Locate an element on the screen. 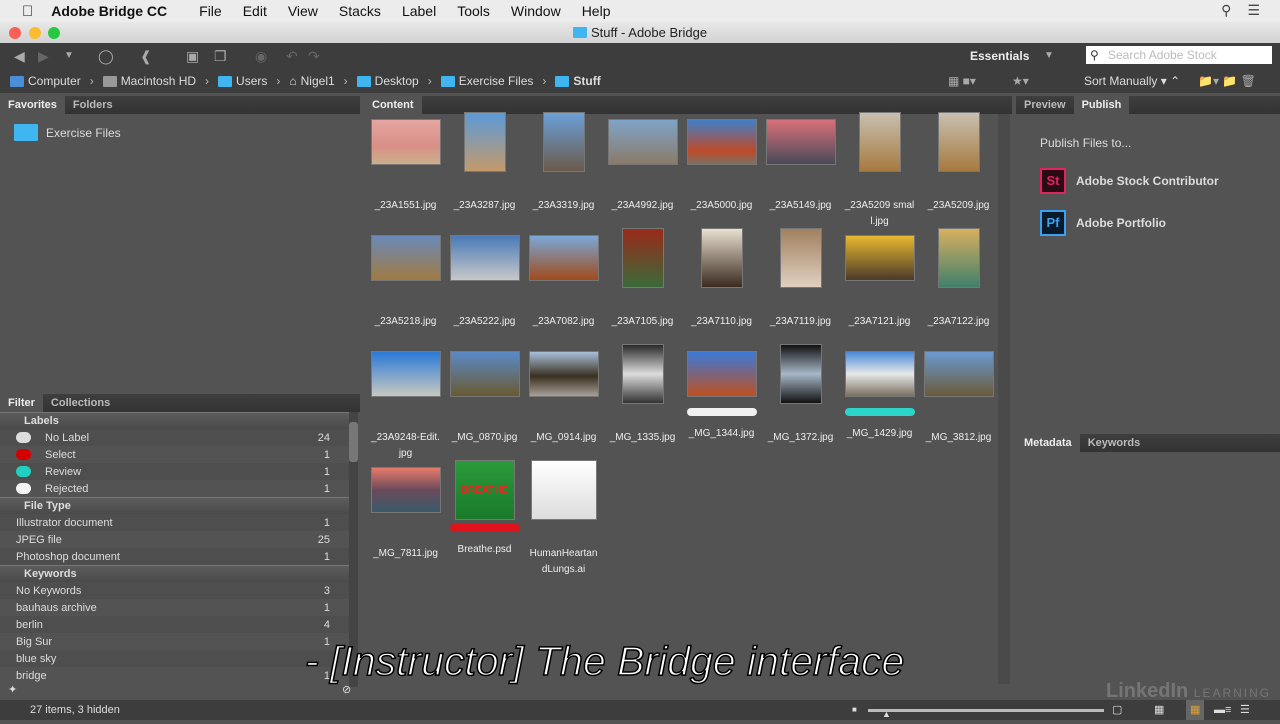 This screenshot has width=1280, height=724. tab-folders: Folders is located at coordinates (93, 105).